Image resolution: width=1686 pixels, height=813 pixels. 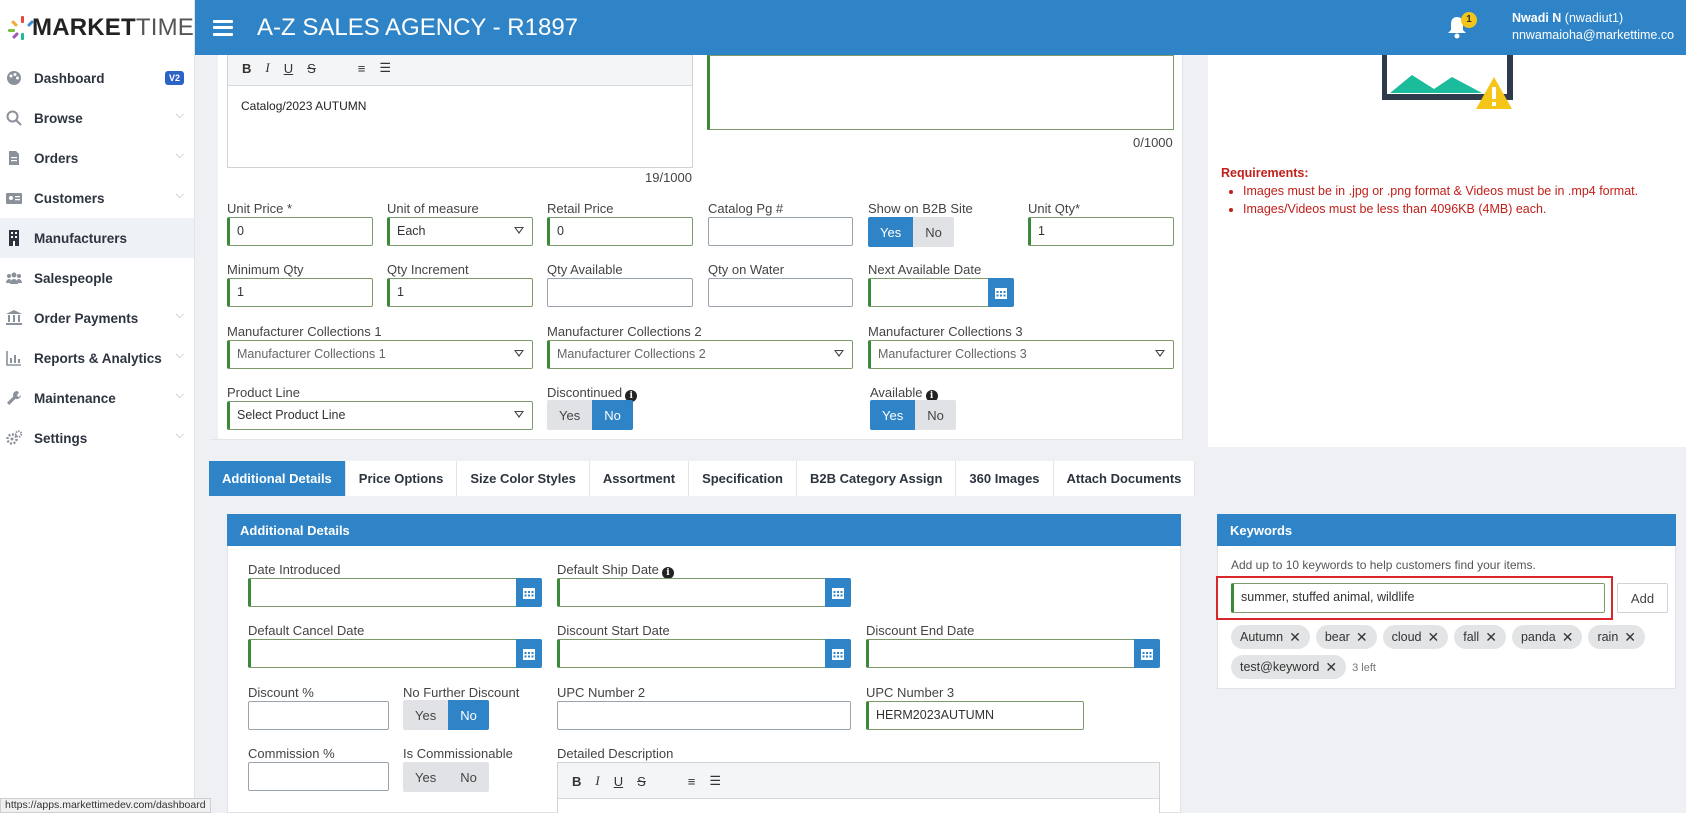 I want to click on retail-price-input: 0, so click(x=620, y=231).